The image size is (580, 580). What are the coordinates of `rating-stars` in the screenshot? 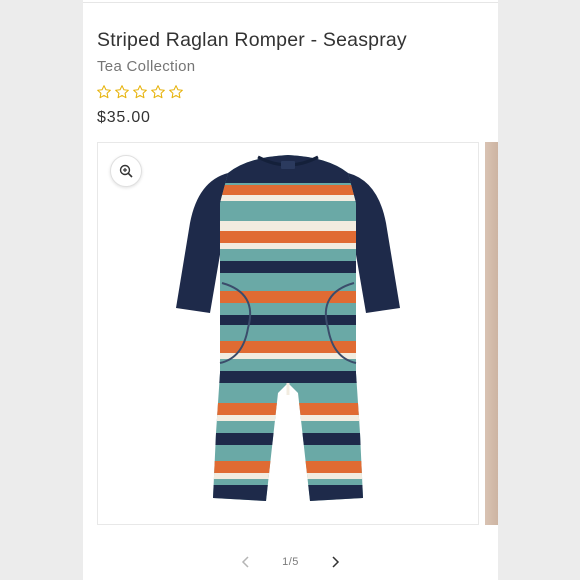 It's located at (140, 92).